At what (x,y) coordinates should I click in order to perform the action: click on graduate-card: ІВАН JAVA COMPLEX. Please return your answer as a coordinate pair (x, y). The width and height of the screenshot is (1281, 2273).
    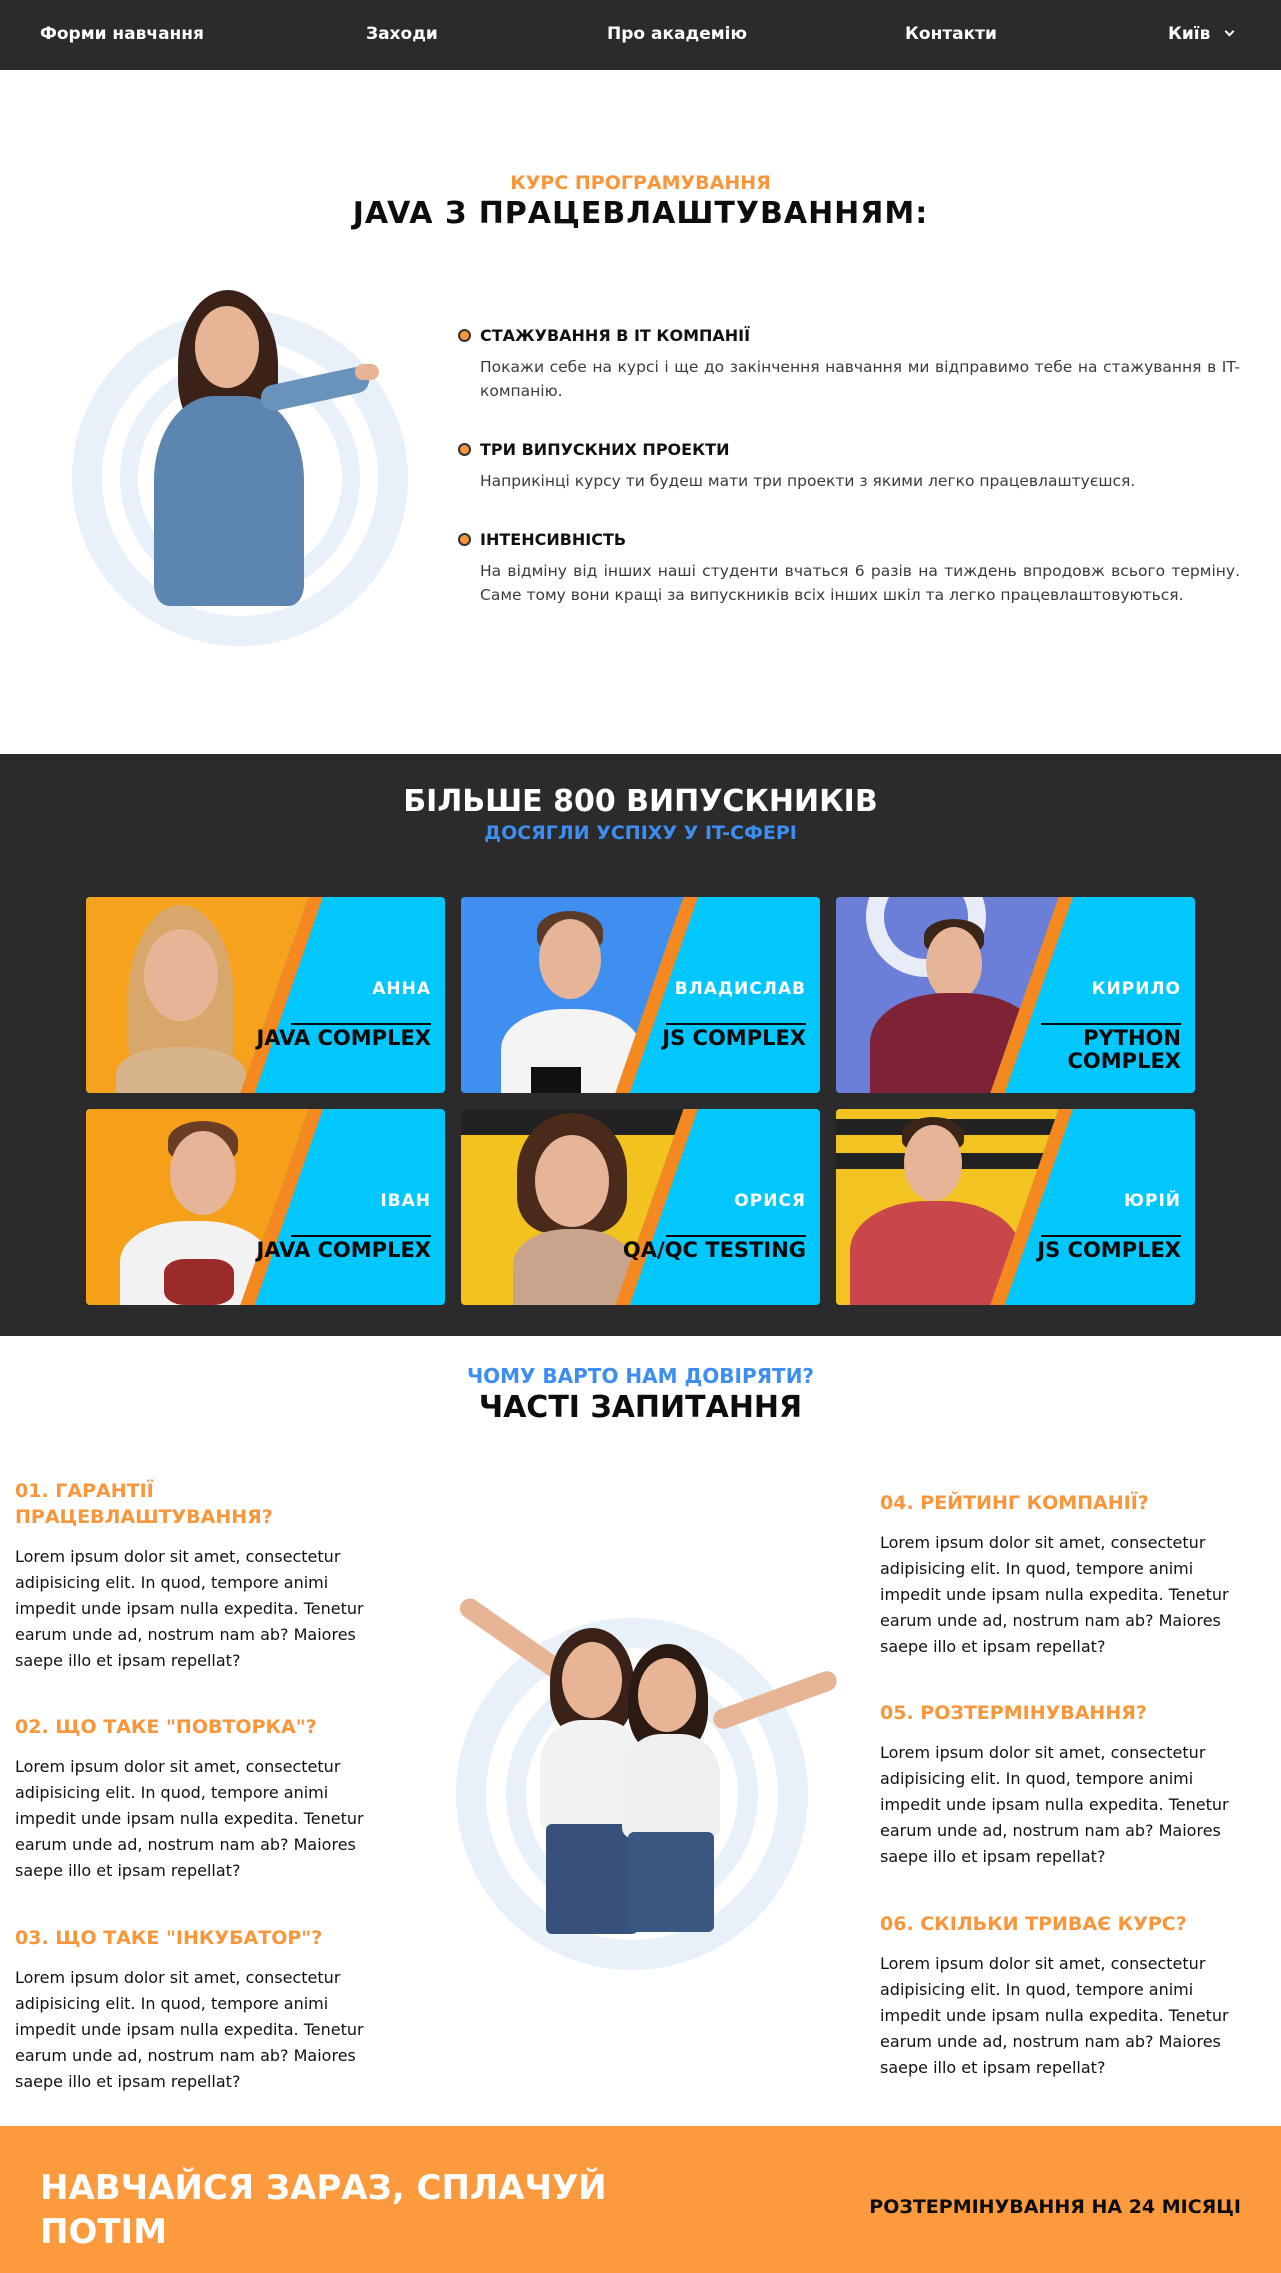
    Looking at the image, I should click on (265, 1207).